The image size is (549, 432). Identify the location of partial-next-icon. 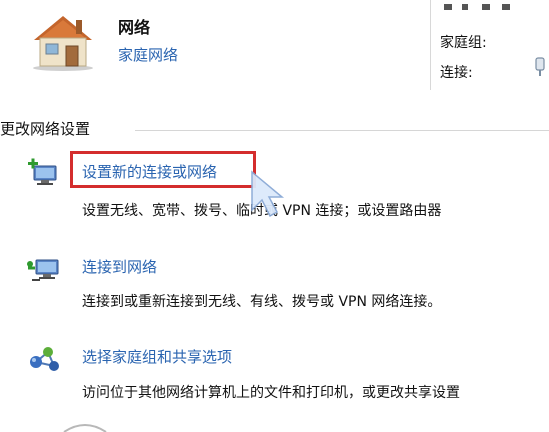
(85, 428).